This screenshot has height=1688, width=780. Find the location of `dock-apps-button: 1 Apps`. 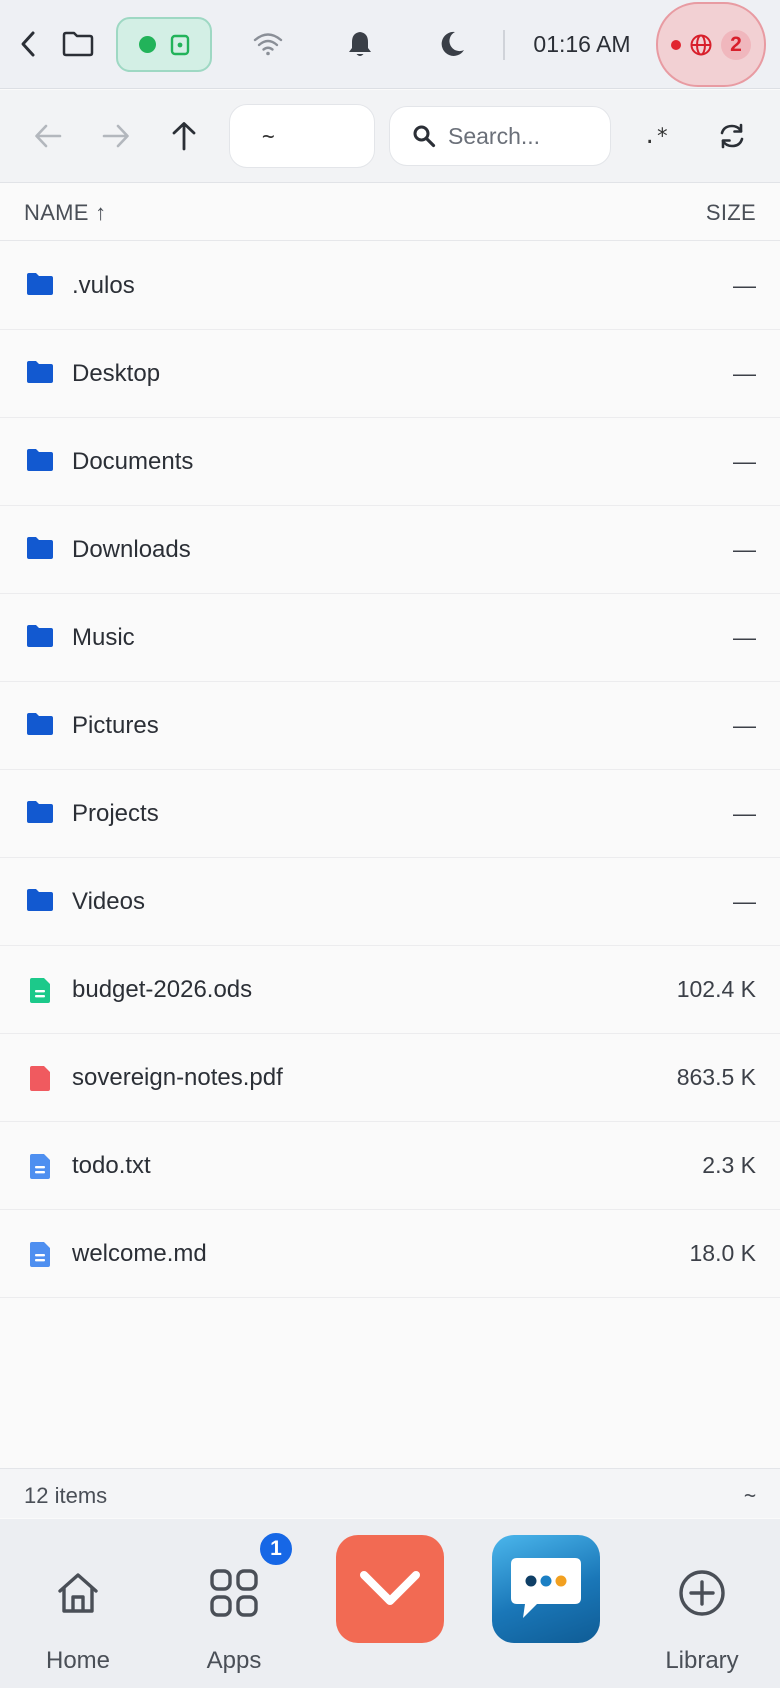

dock-apps-button: 1 Apps is located at coordinates (234, 1603).